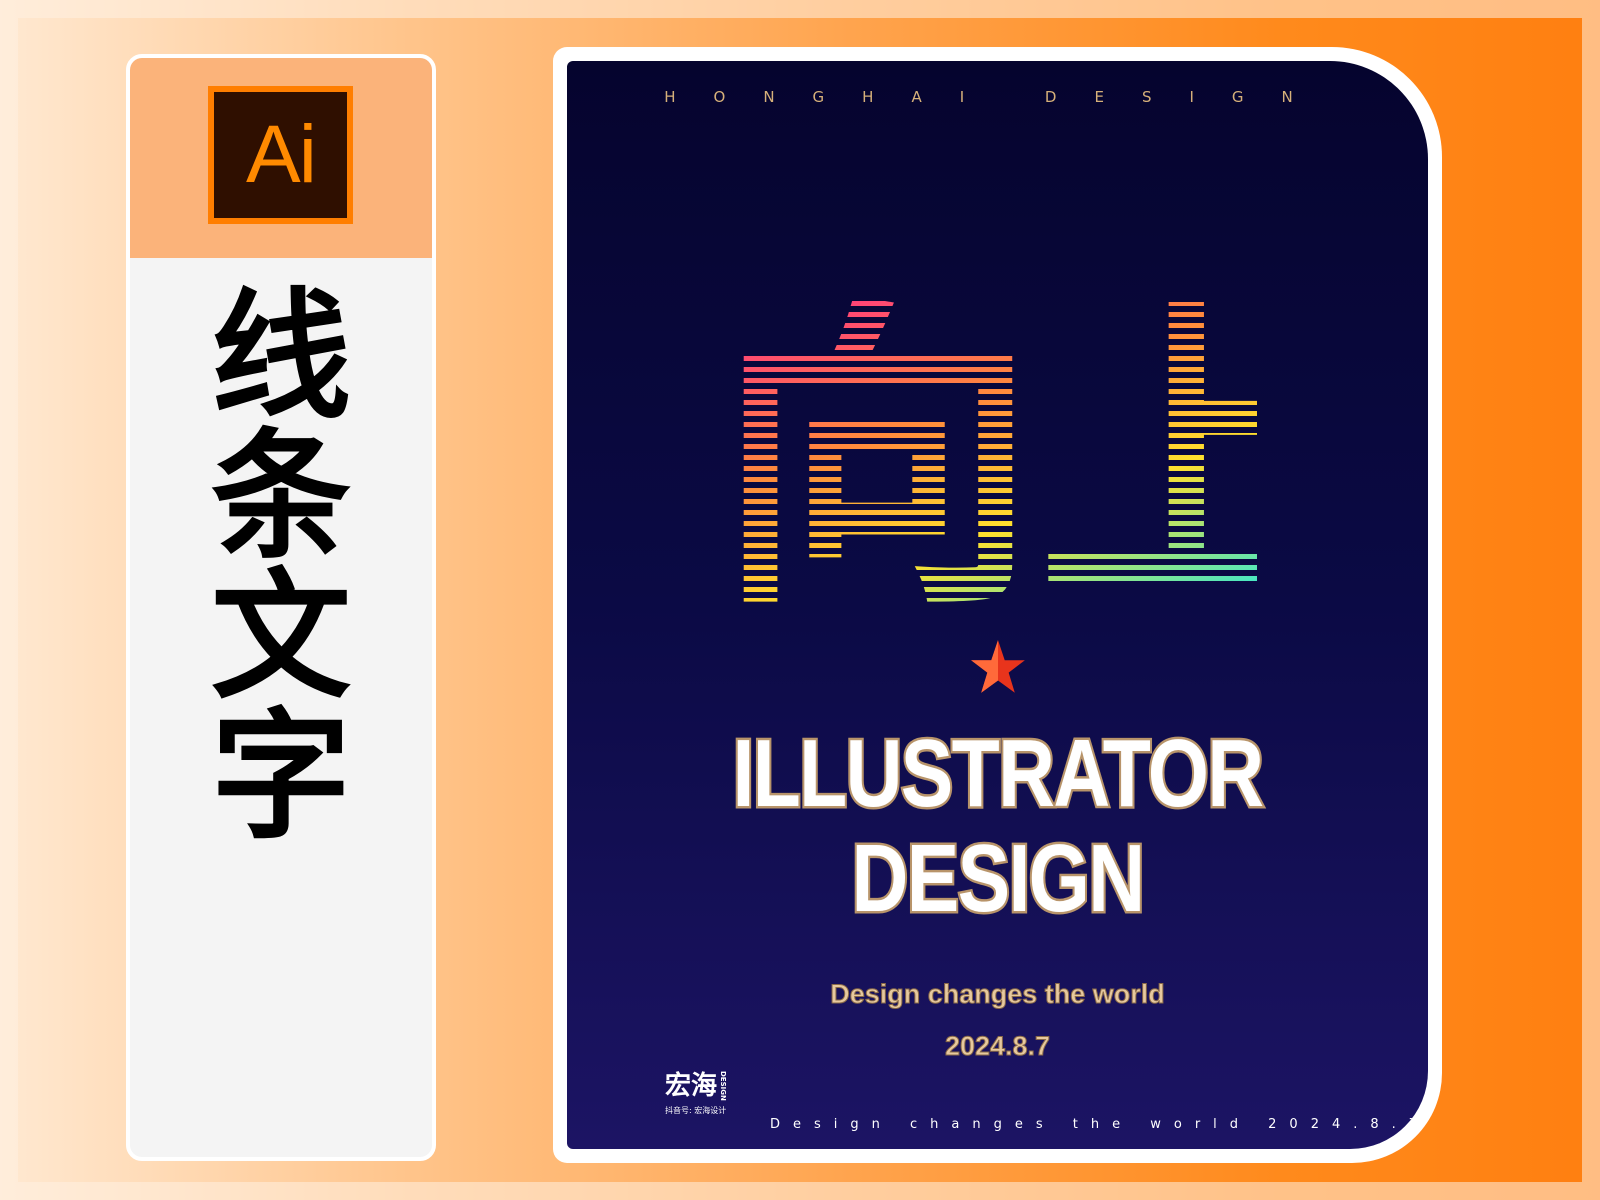 Image resolution: width=1600 pixels, height=1200 pixels. What do you see at coordinates (280, 357) in the screenshot?
I see `title-char: 线` at bounding box center [280, 357].